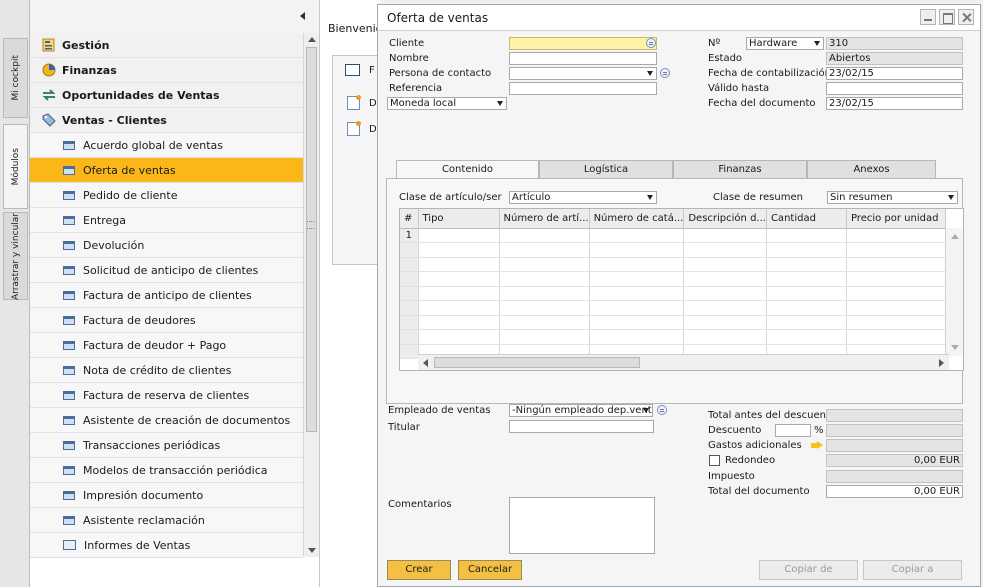 The width and height of the screenshot is (983, 587). What do you see at coordinates (740, 169) in the screenshot?
I see `tab-finanzas: Finanzas` at bounding box center [740, 169].